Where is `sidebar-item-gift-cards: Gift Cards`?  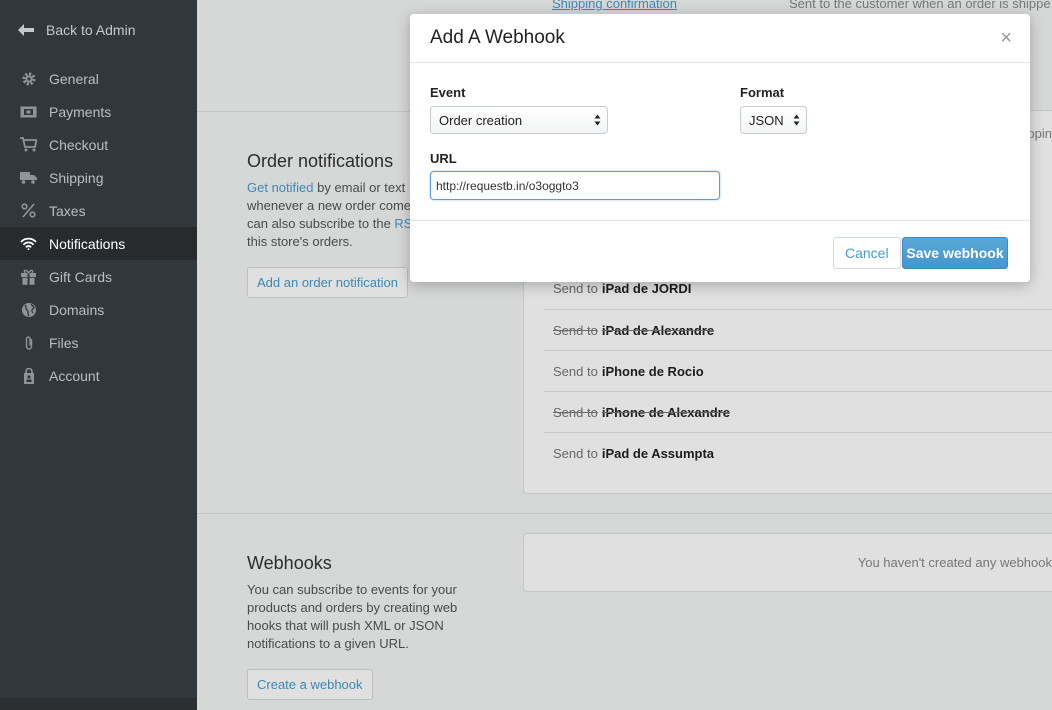
sidebar-item-gift-cards: Gift Cards is located at coordinates (98, 276).